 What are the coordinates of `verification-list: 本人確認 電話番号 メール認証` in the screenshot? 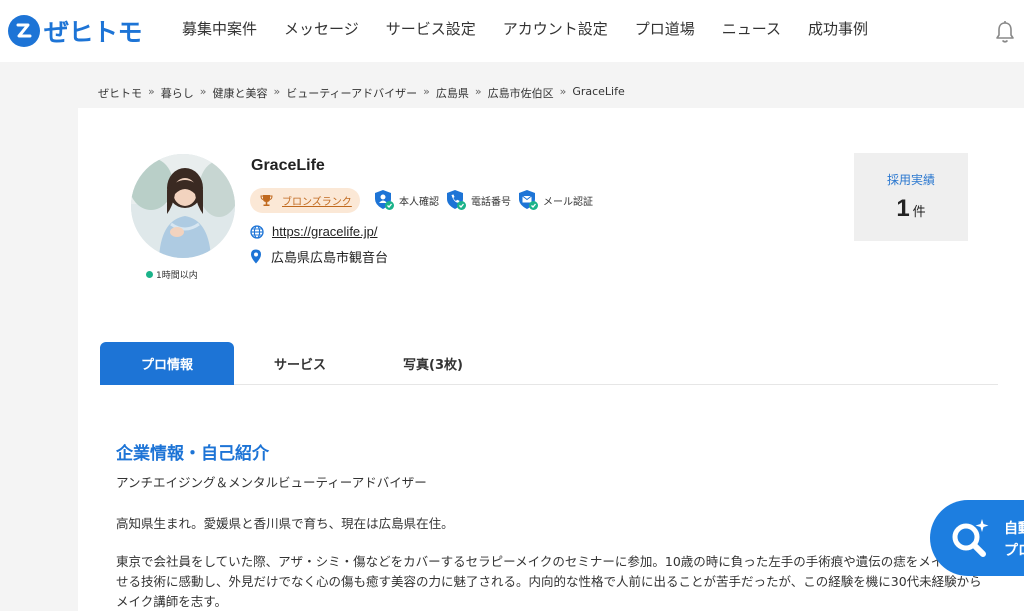 It's located at (486, 200).